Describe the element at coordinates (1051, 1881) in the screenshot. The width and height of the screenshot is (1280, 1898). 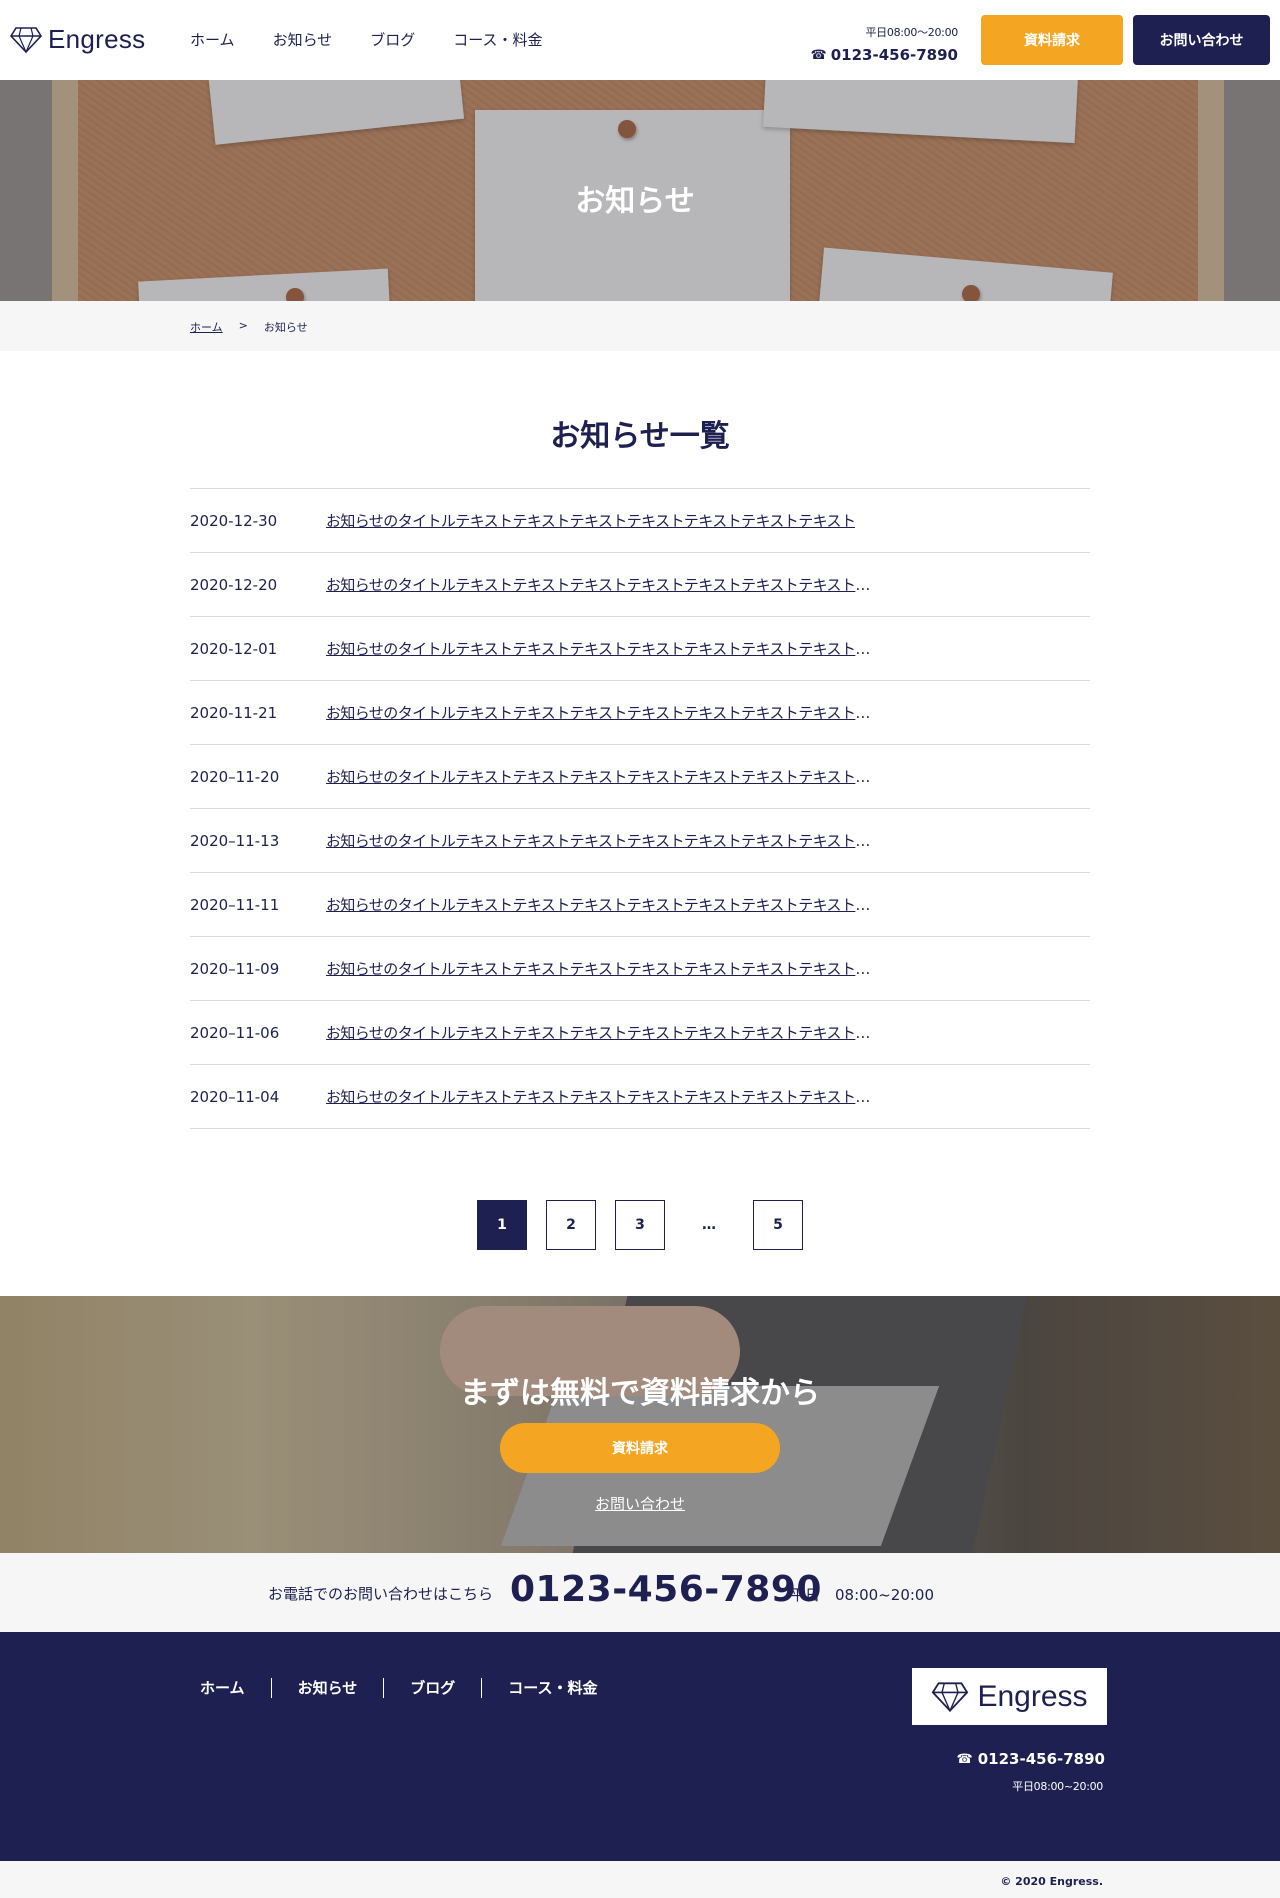
I see `copyright: © 2020 Engress.` at that location.